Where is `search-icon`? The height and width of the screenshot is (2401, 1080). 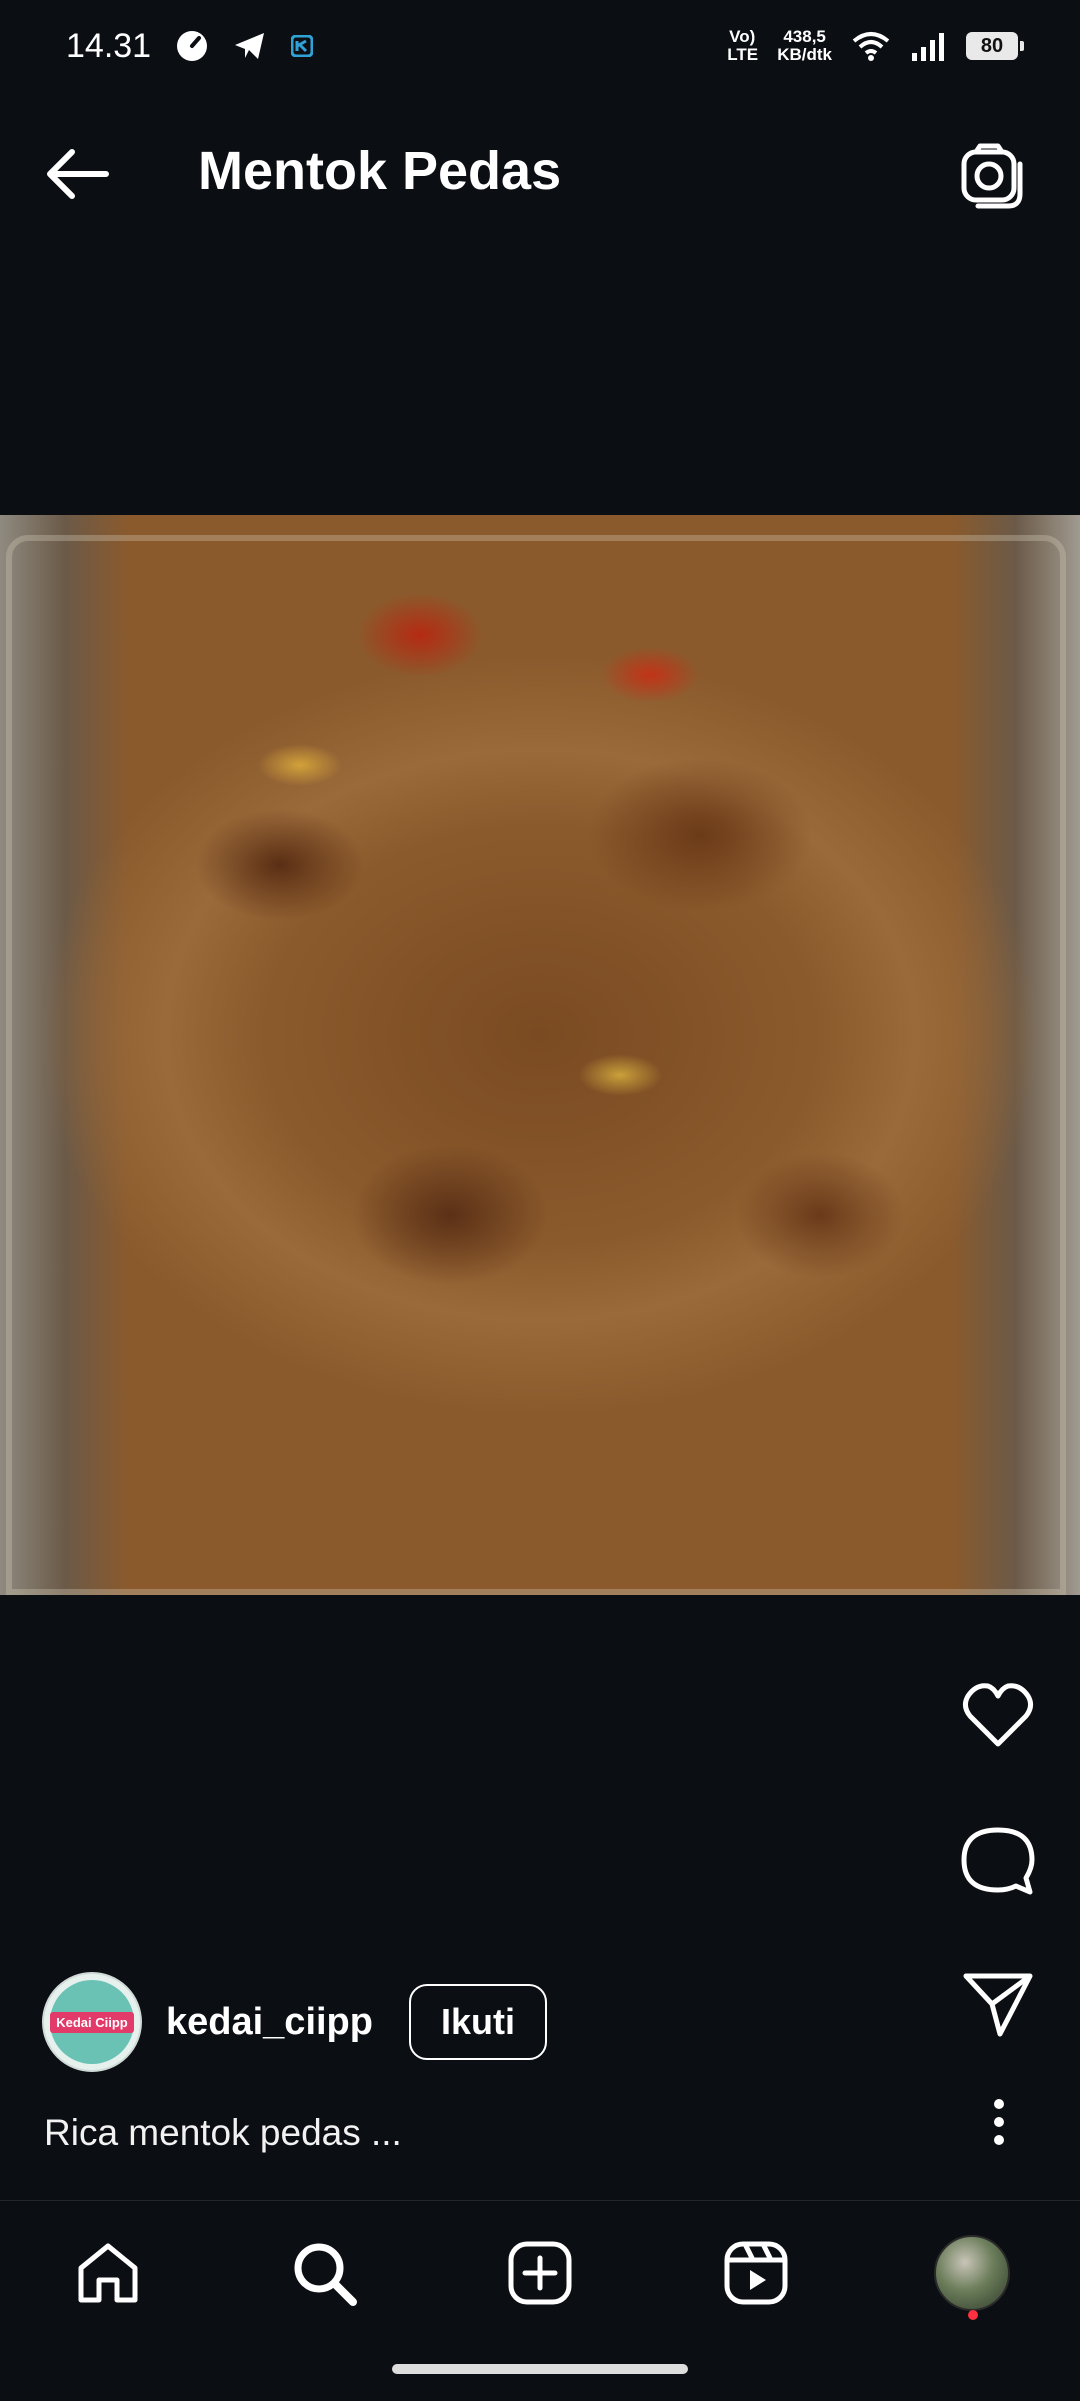 search-icon is located at coordinates (325, 2274).